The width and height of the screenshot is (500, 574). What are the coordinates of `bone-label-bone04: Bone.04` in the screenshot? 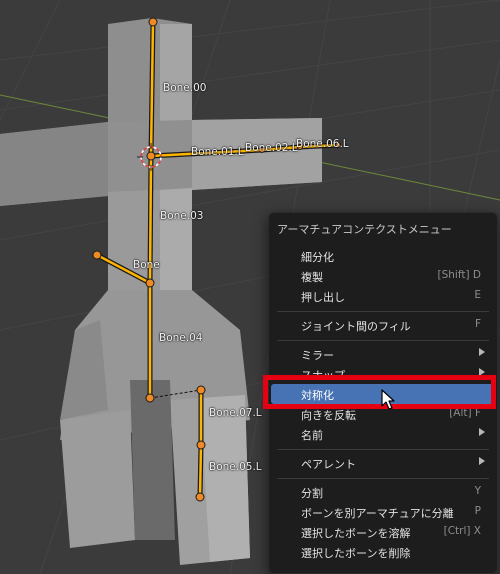 It's located at (181, 338).